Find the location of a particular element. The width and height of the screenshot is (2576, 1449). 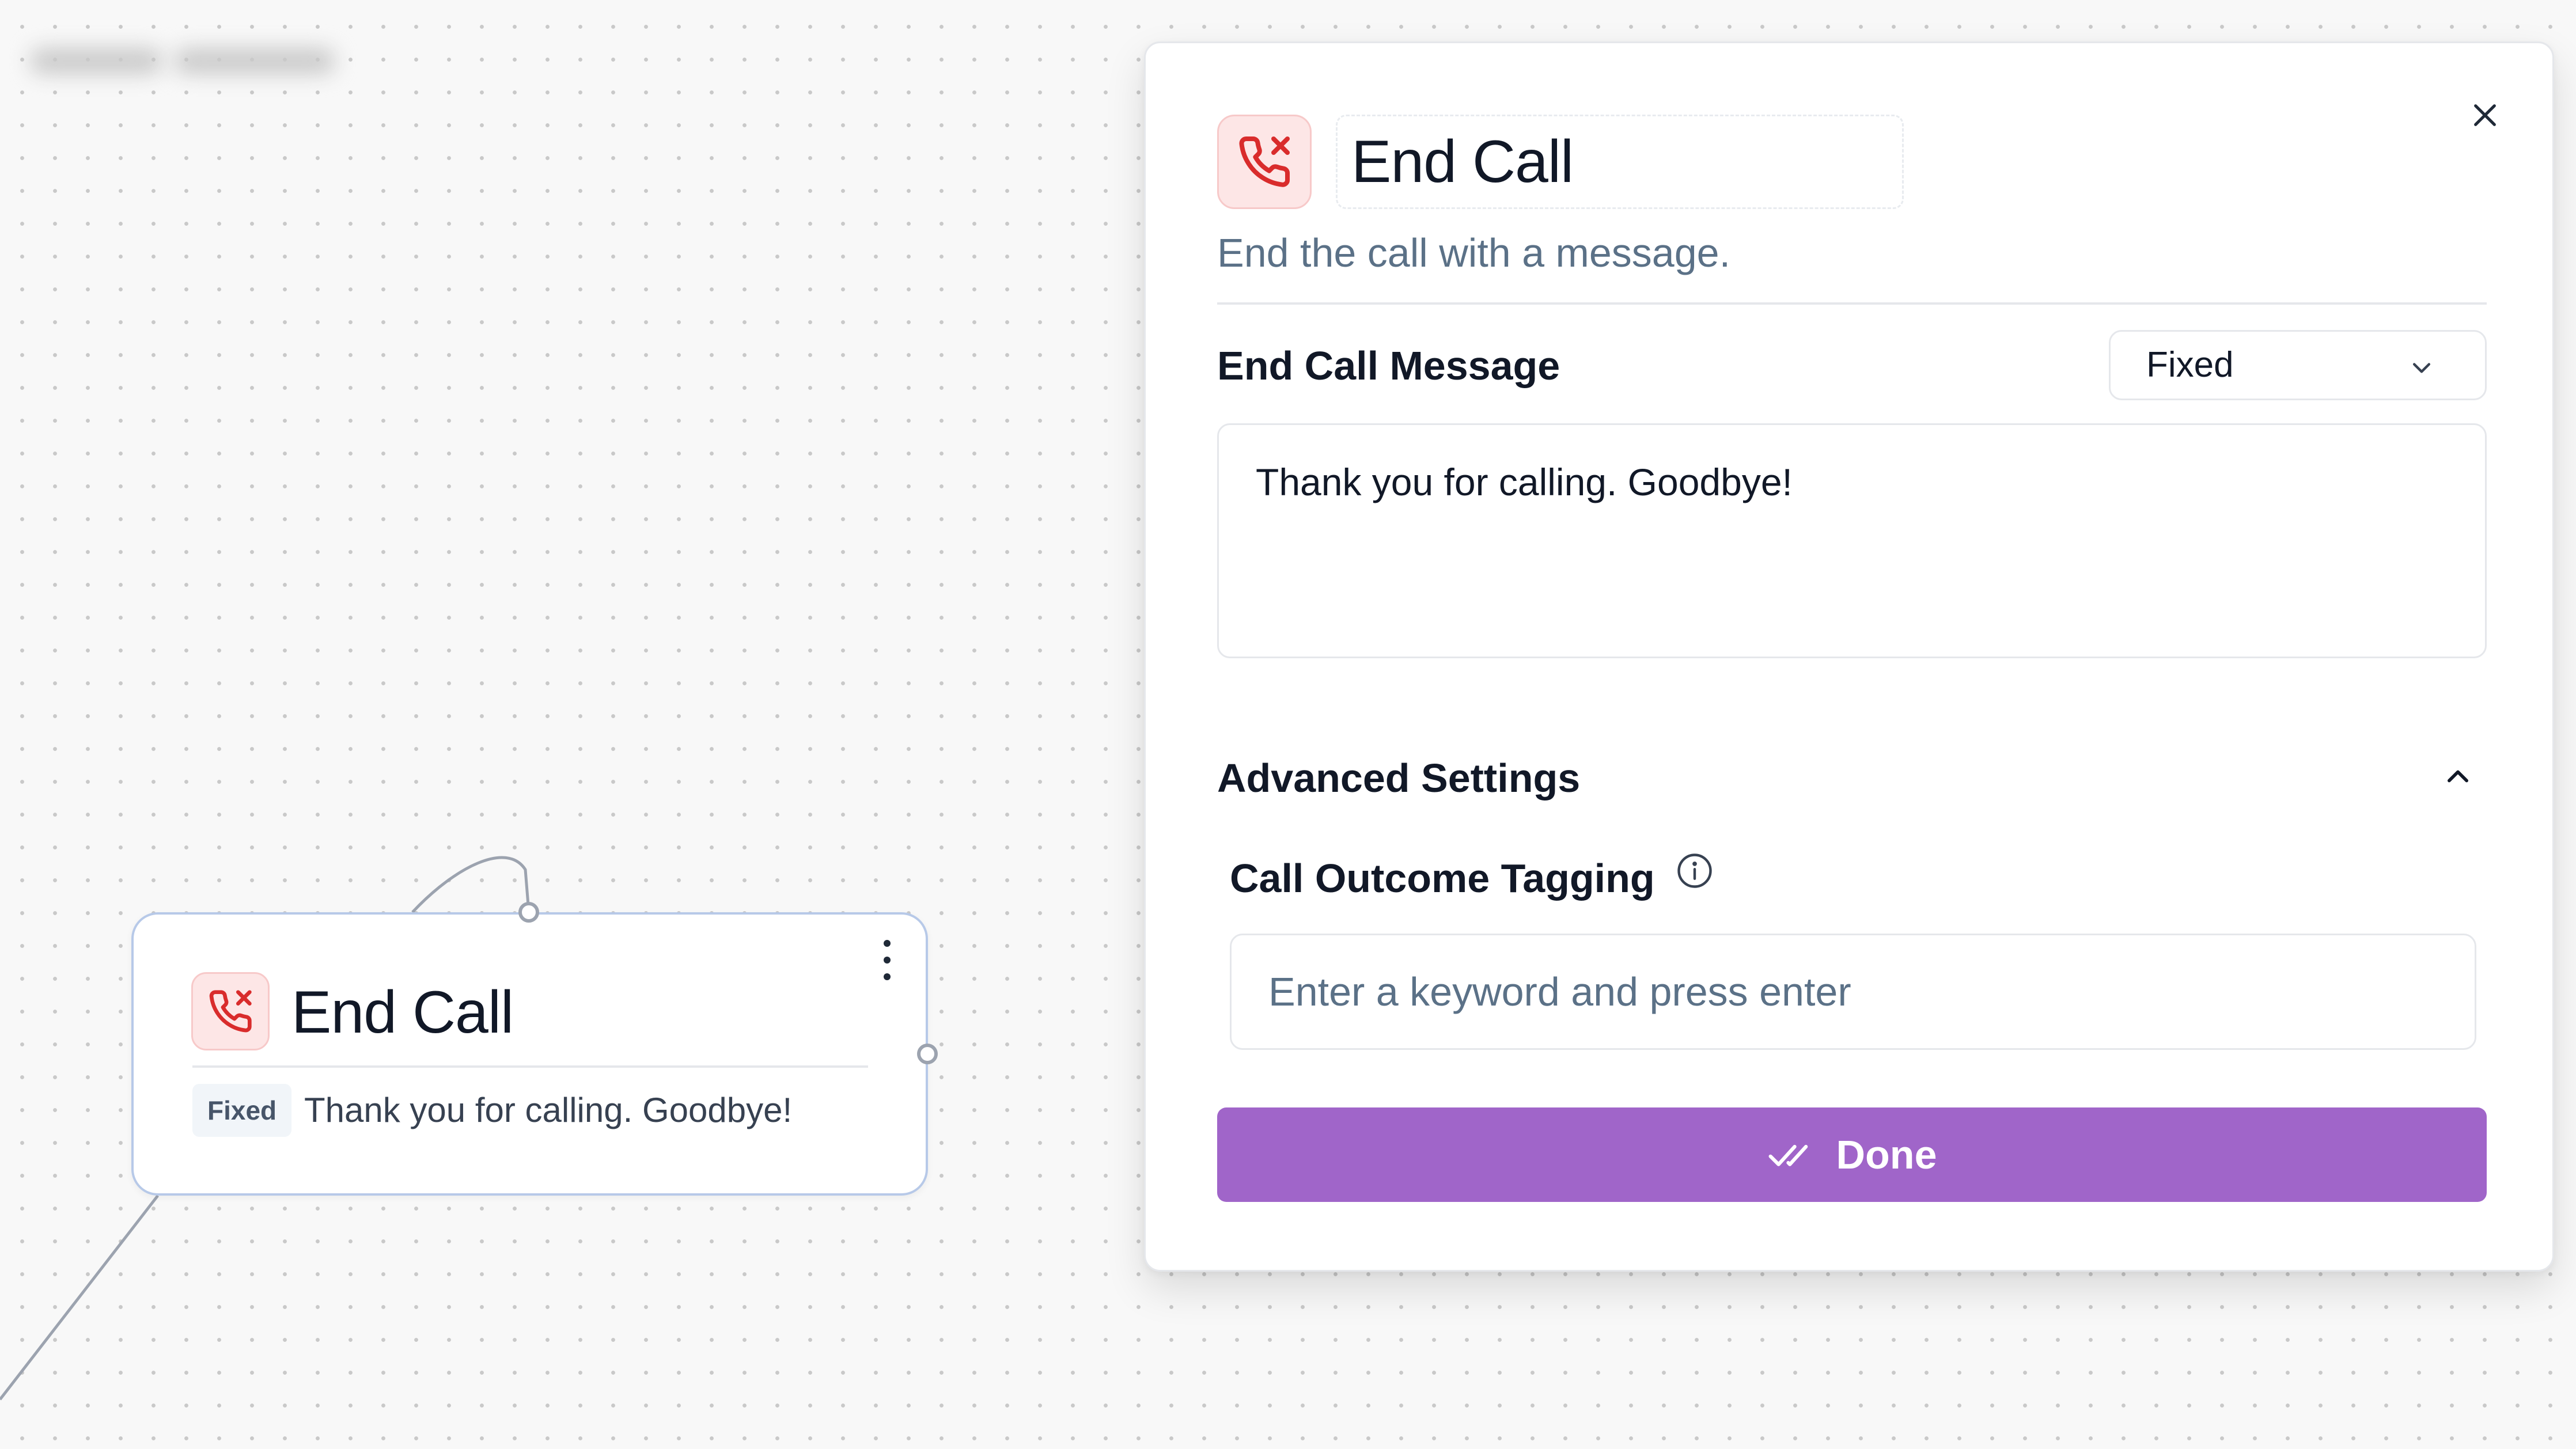

node-message-preview: Thank you for calling. Goodbye! is located at coordinates (548, 1110).